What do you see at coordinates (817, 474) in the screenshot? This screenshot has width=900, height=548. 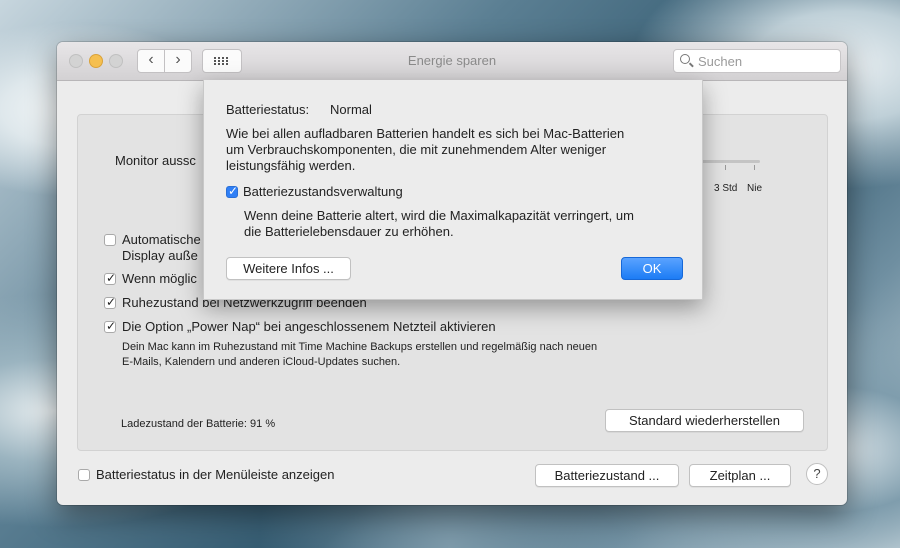 I see `help-button: ?` at bounding box center [817, 474].